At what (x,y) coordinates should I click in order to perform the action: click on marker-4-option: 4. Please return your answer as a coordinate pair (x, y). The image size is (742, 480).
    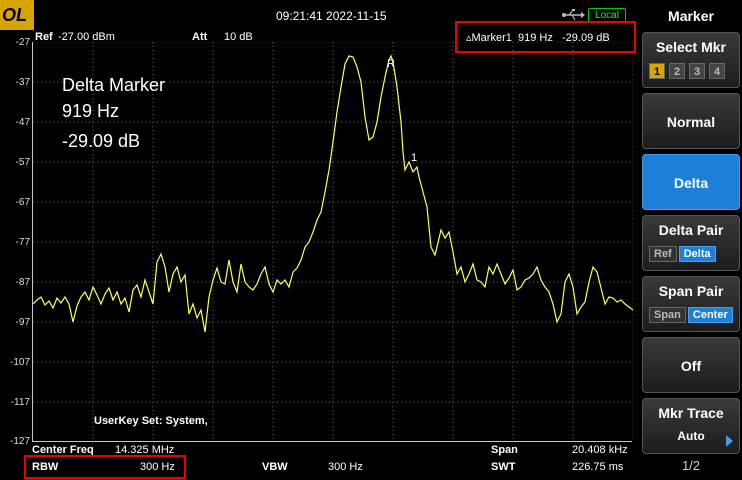
    Looking at the image, I should click on (717, 71).